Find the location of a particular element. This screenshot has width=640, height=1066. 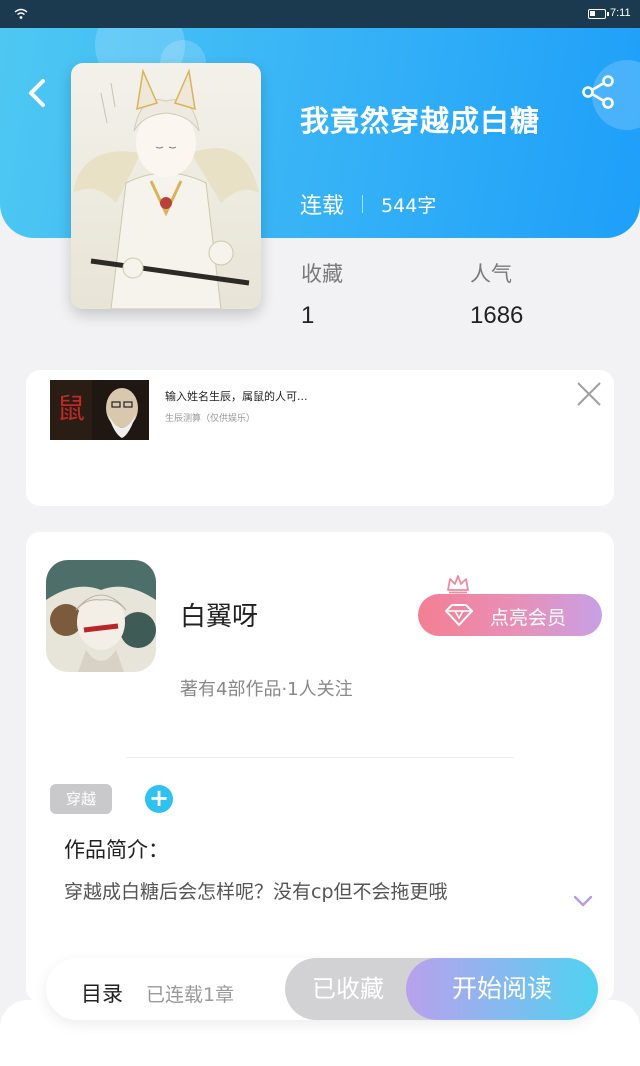

crown-icon is located at coordinates (458, 584).